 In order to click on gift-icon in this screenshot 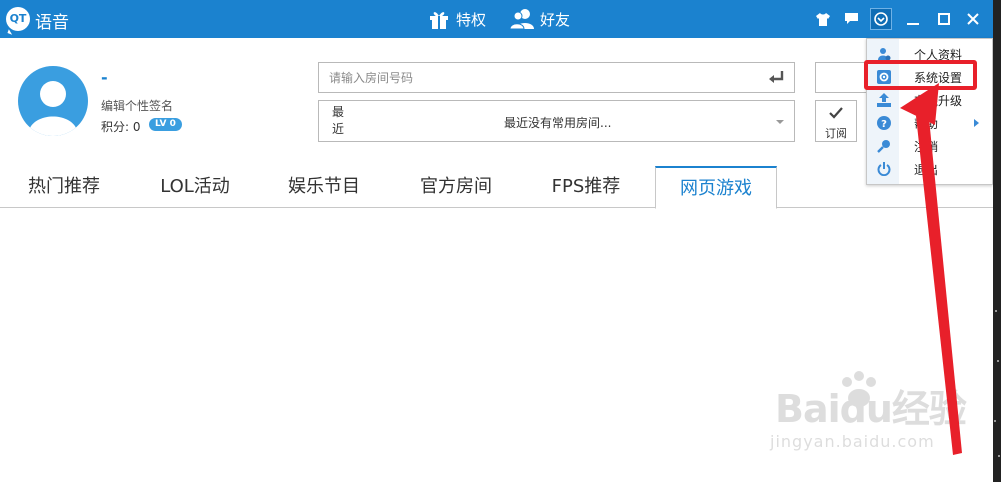, I will do `click(439, 20)`.